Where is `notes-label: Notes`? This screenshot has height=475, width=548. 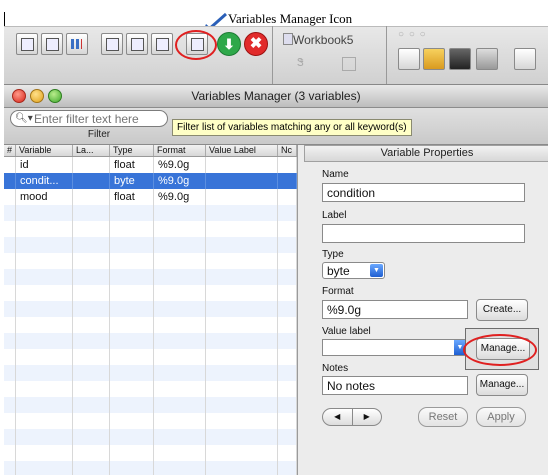
notes-label: Notes is located at coordinates (335, 368).